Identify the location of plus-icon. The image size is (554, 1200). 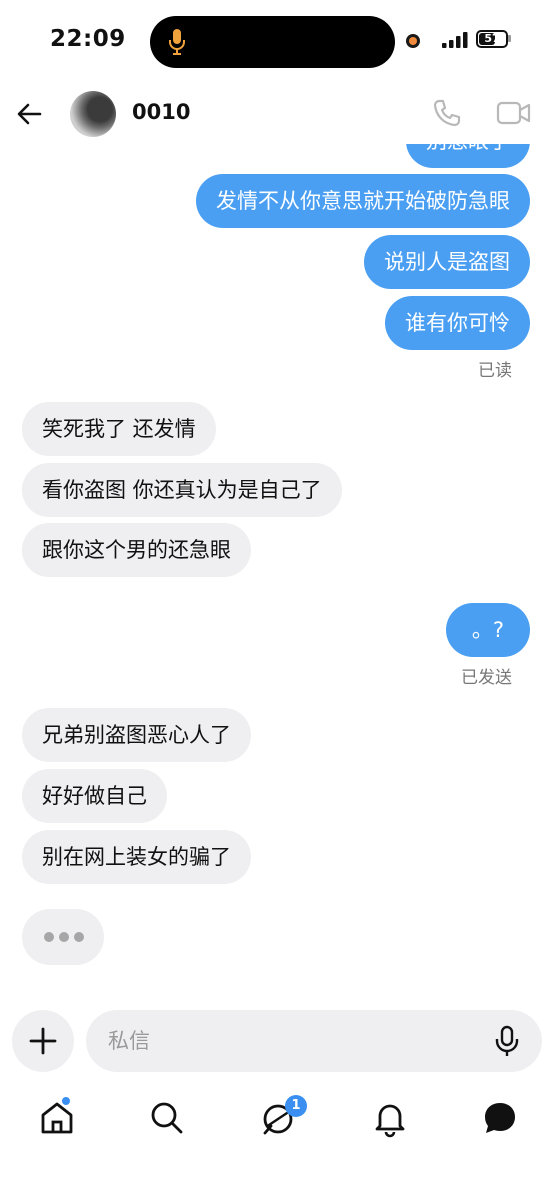
(43, 1041).